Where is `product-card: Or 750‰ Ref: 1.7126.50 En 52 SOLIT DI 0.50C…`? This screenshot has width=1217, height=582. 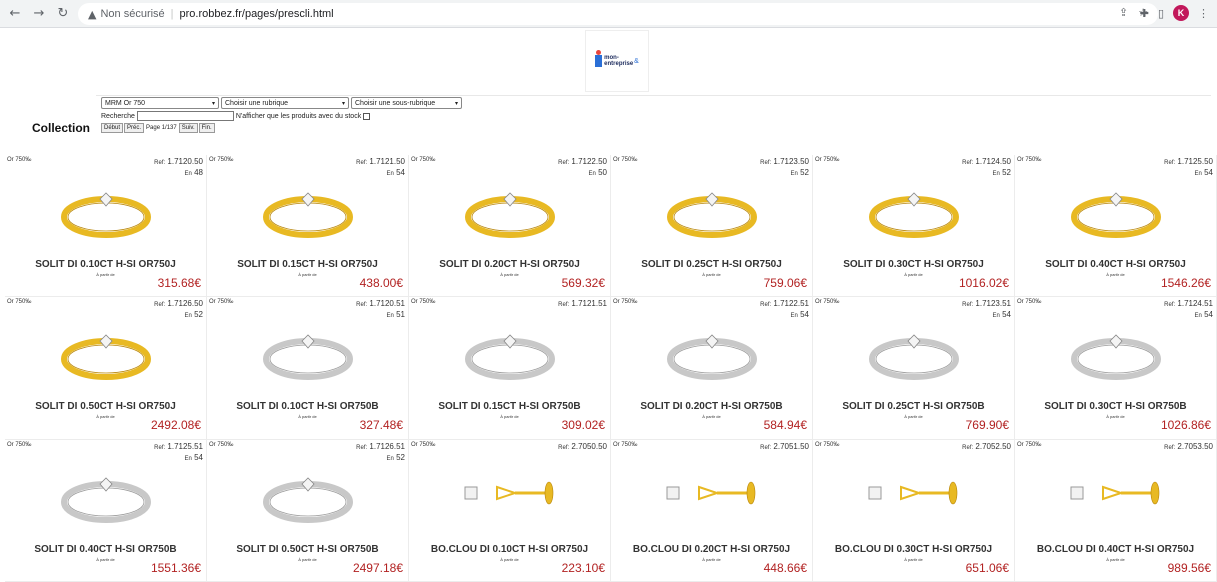
product-card: Or 750‰ Ref: 1.7126.50 En 52 SOLIT DI 0.50C… is located at coordinates (106, 368).